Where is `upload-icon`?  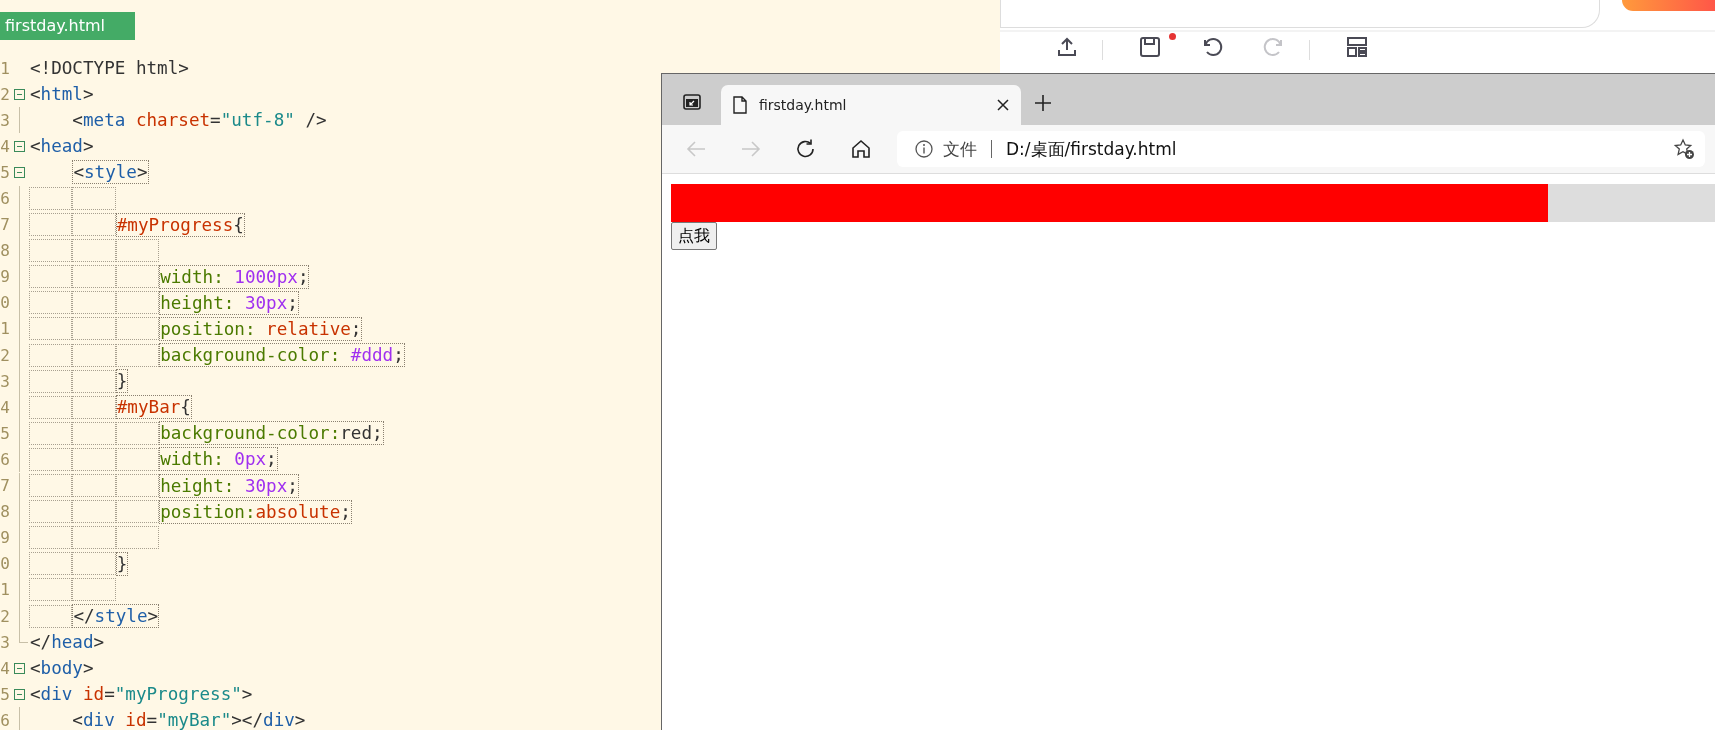 upload-icon is located at coordinates (1067, 47).